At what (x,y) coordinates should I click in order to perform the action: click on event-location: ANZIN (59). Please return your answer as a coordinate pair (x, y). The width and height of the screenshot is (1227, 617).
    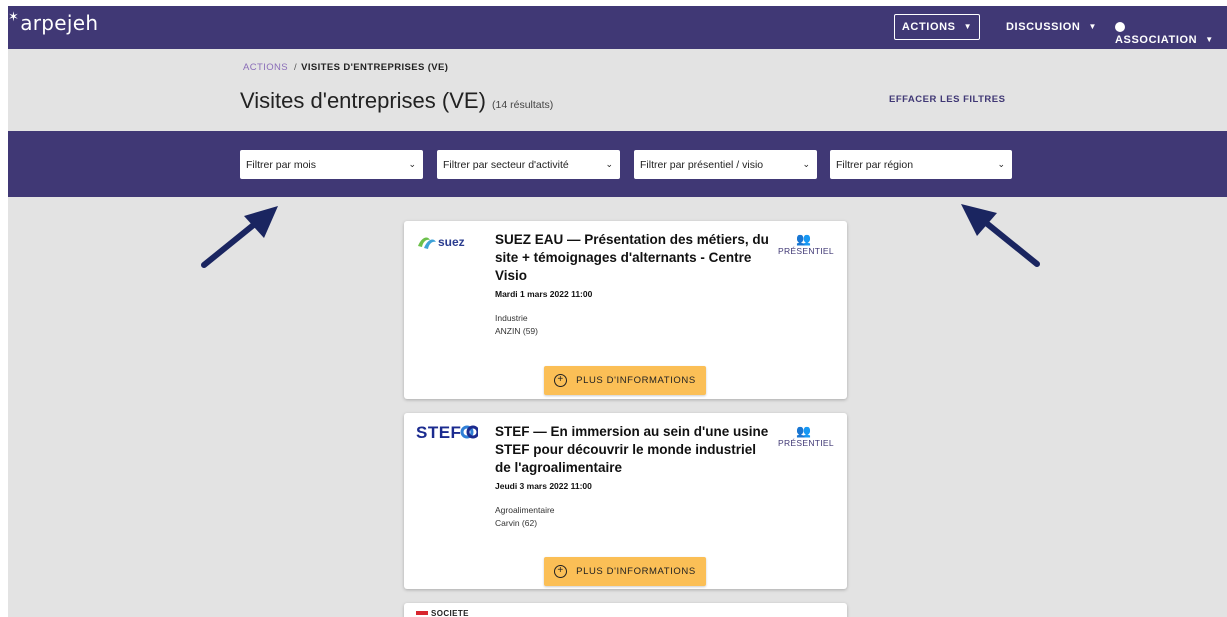
    Looking at the image, I should click on (516, 331).